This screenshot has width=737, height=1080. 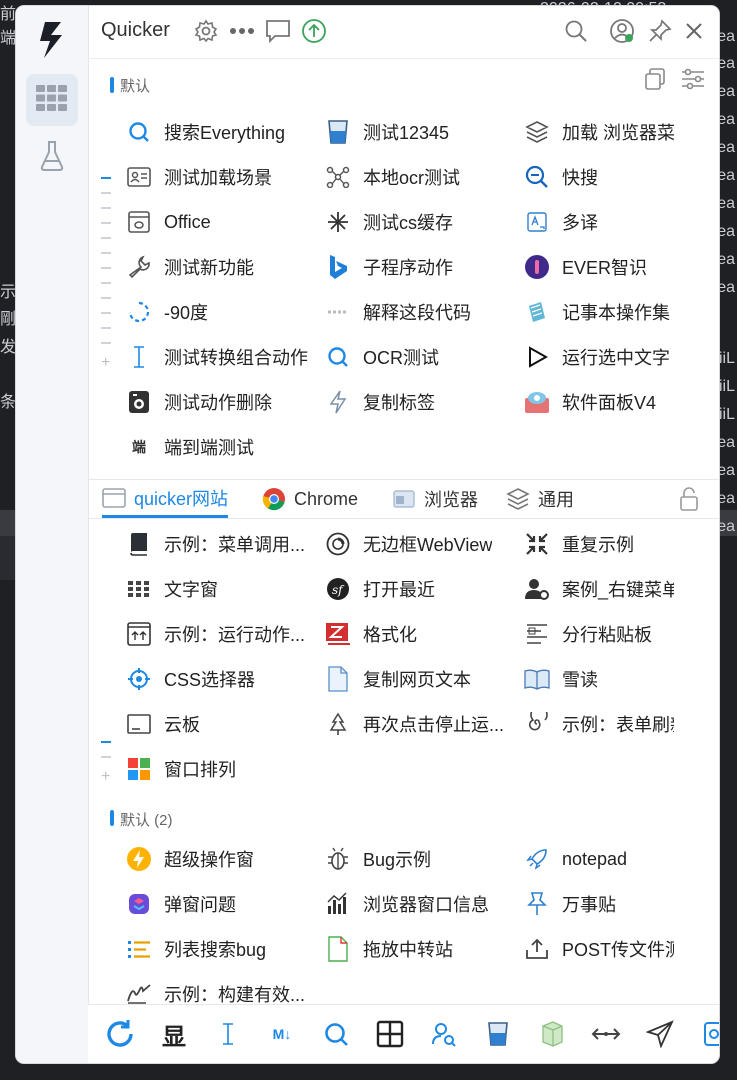 What do you see at coordinates (417, 222) in the screenshot?
I see `action-item: 测试cs缓存` at bounding box center [417, 222].